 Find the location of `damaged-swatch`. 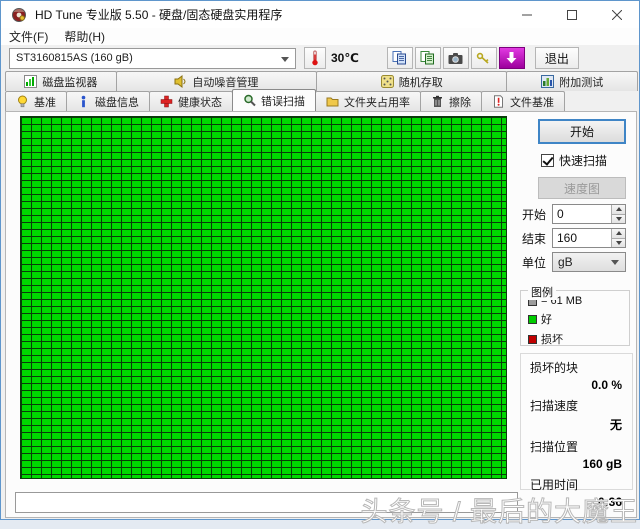

damaged-swatch is located at coordinates (532, 339).